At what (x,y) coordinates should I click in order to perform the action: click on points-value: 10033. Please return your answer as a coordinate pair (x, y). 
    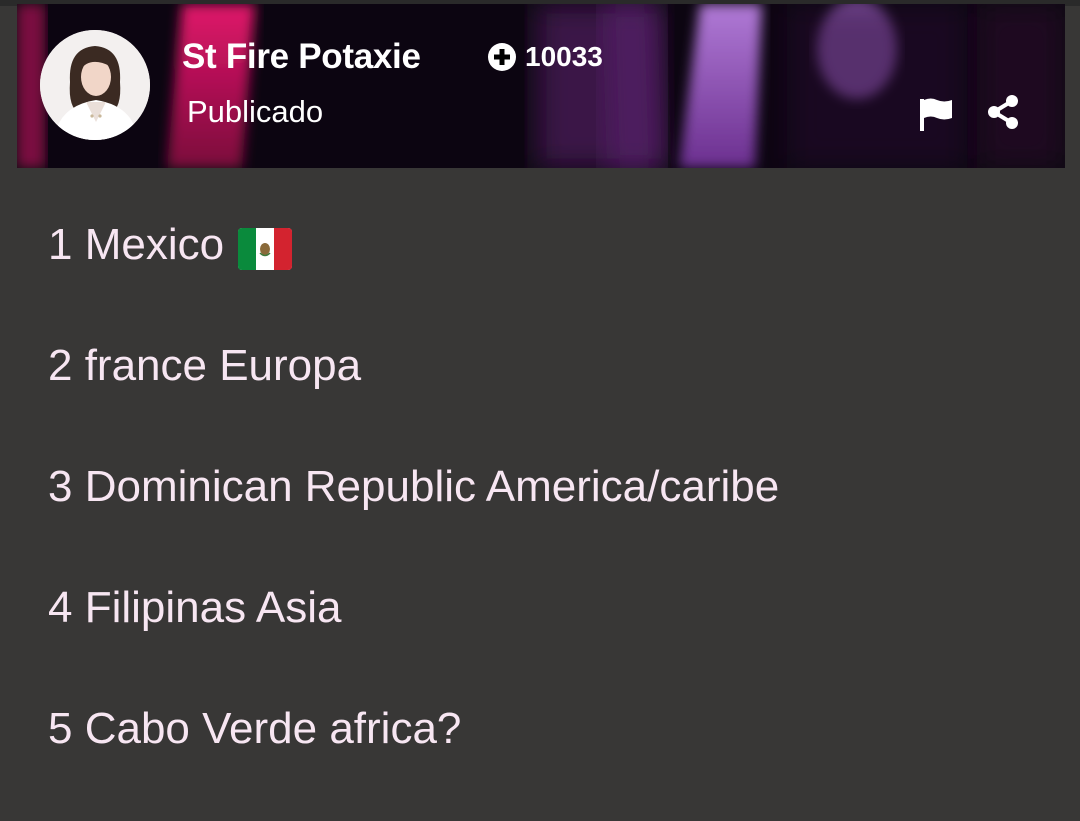
    Looking at the image, I should click on (564, 56).